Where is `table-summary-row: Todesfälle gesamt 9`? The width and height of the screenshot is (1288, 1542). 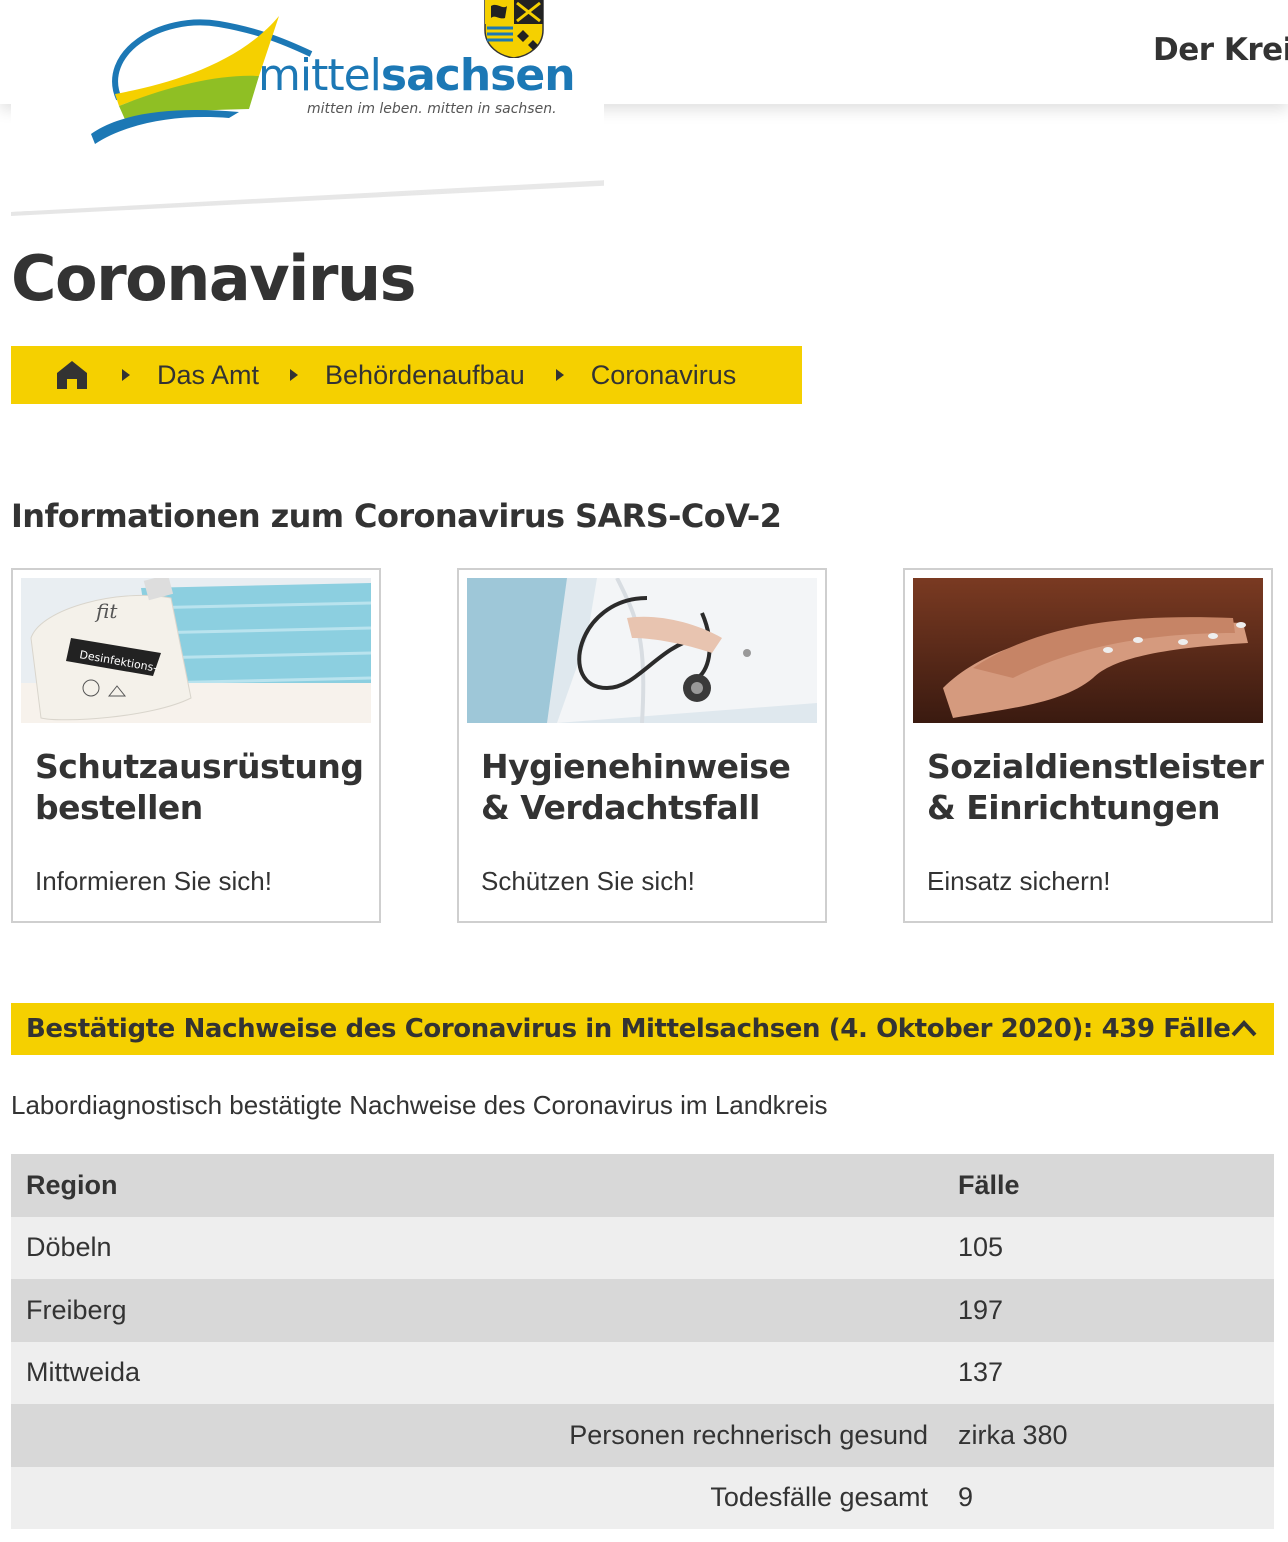
table-summary-row: Todesfälle gesamt 9 is located at coordinates (642, 1497).